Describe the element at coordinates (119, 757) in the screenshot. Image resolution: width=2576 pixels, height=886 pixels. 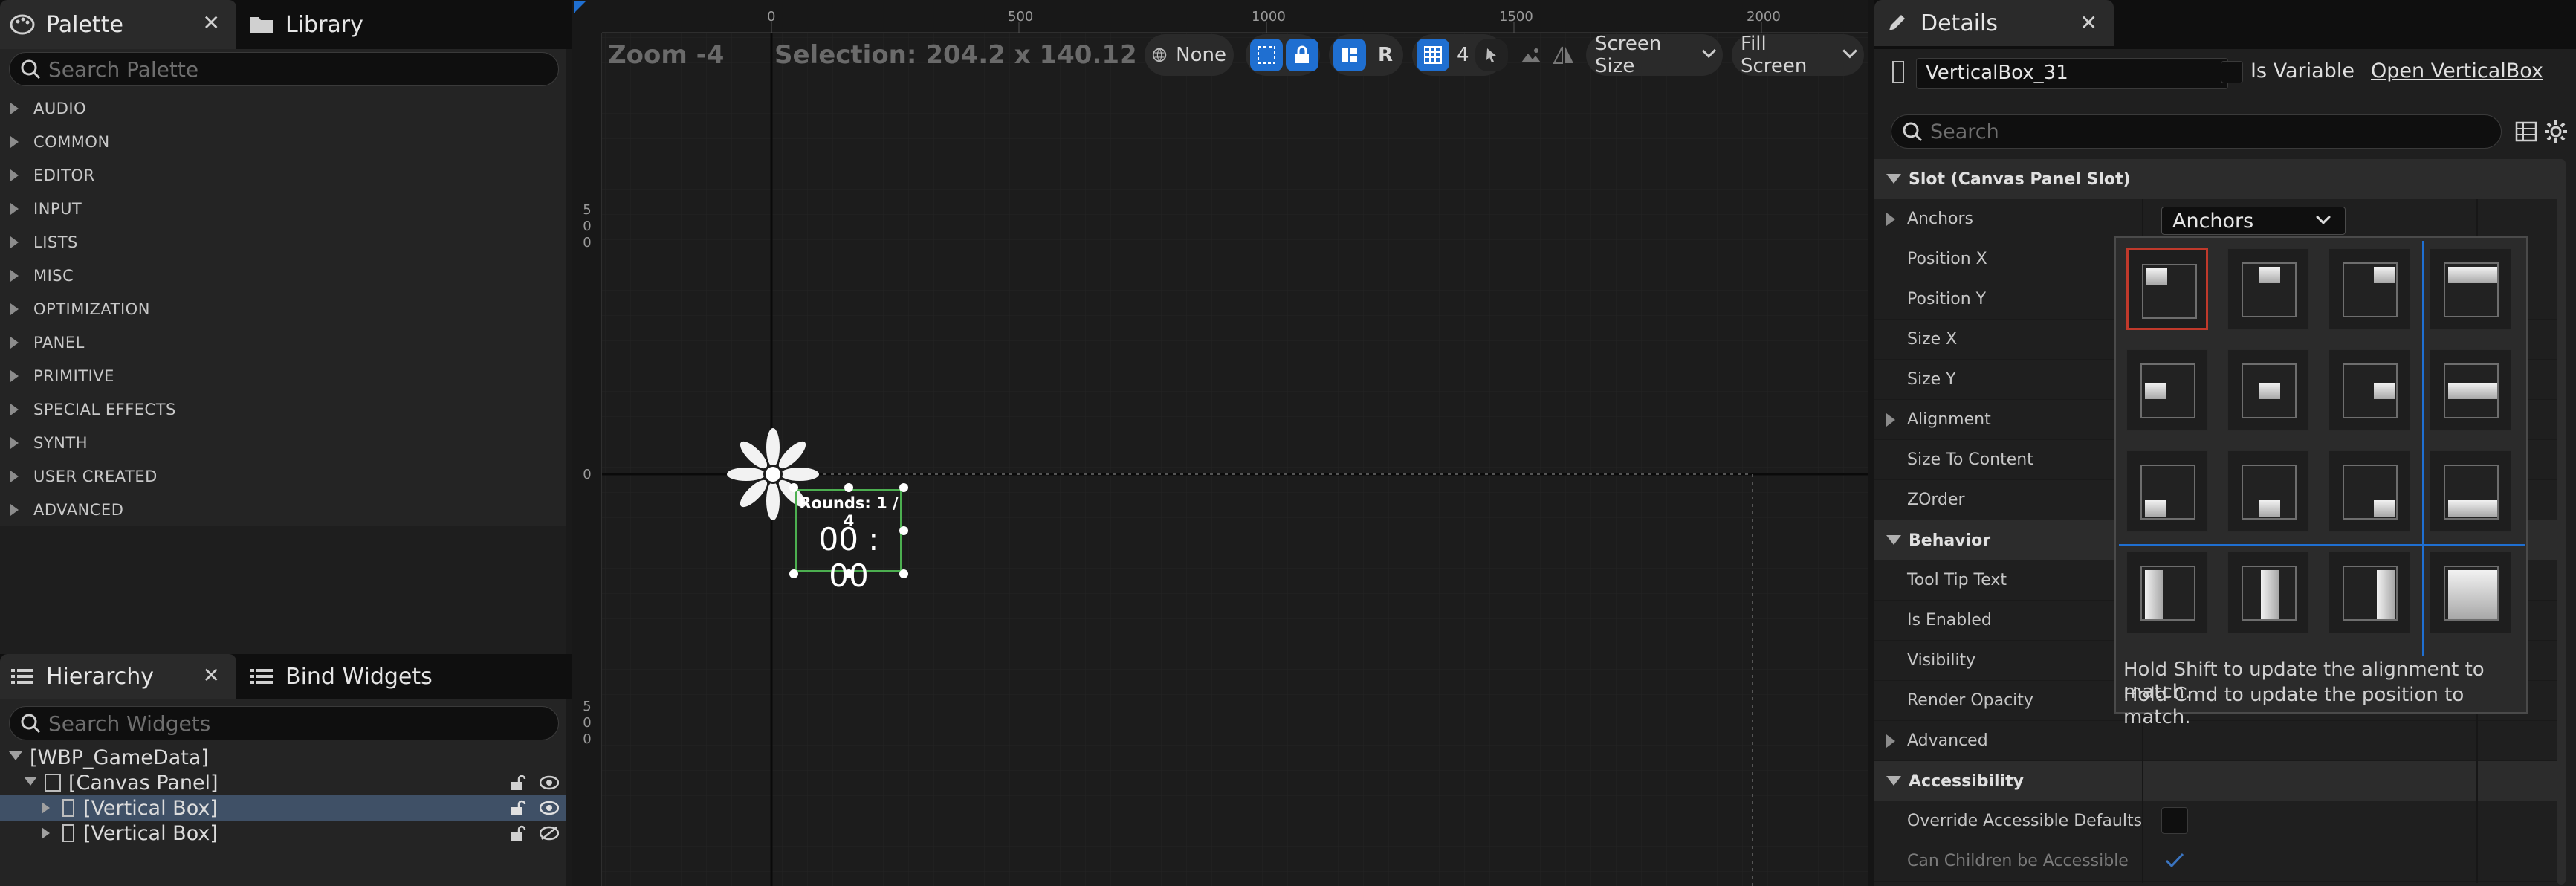
I see `tree-item-label: [WBP_GameData]` at that location.